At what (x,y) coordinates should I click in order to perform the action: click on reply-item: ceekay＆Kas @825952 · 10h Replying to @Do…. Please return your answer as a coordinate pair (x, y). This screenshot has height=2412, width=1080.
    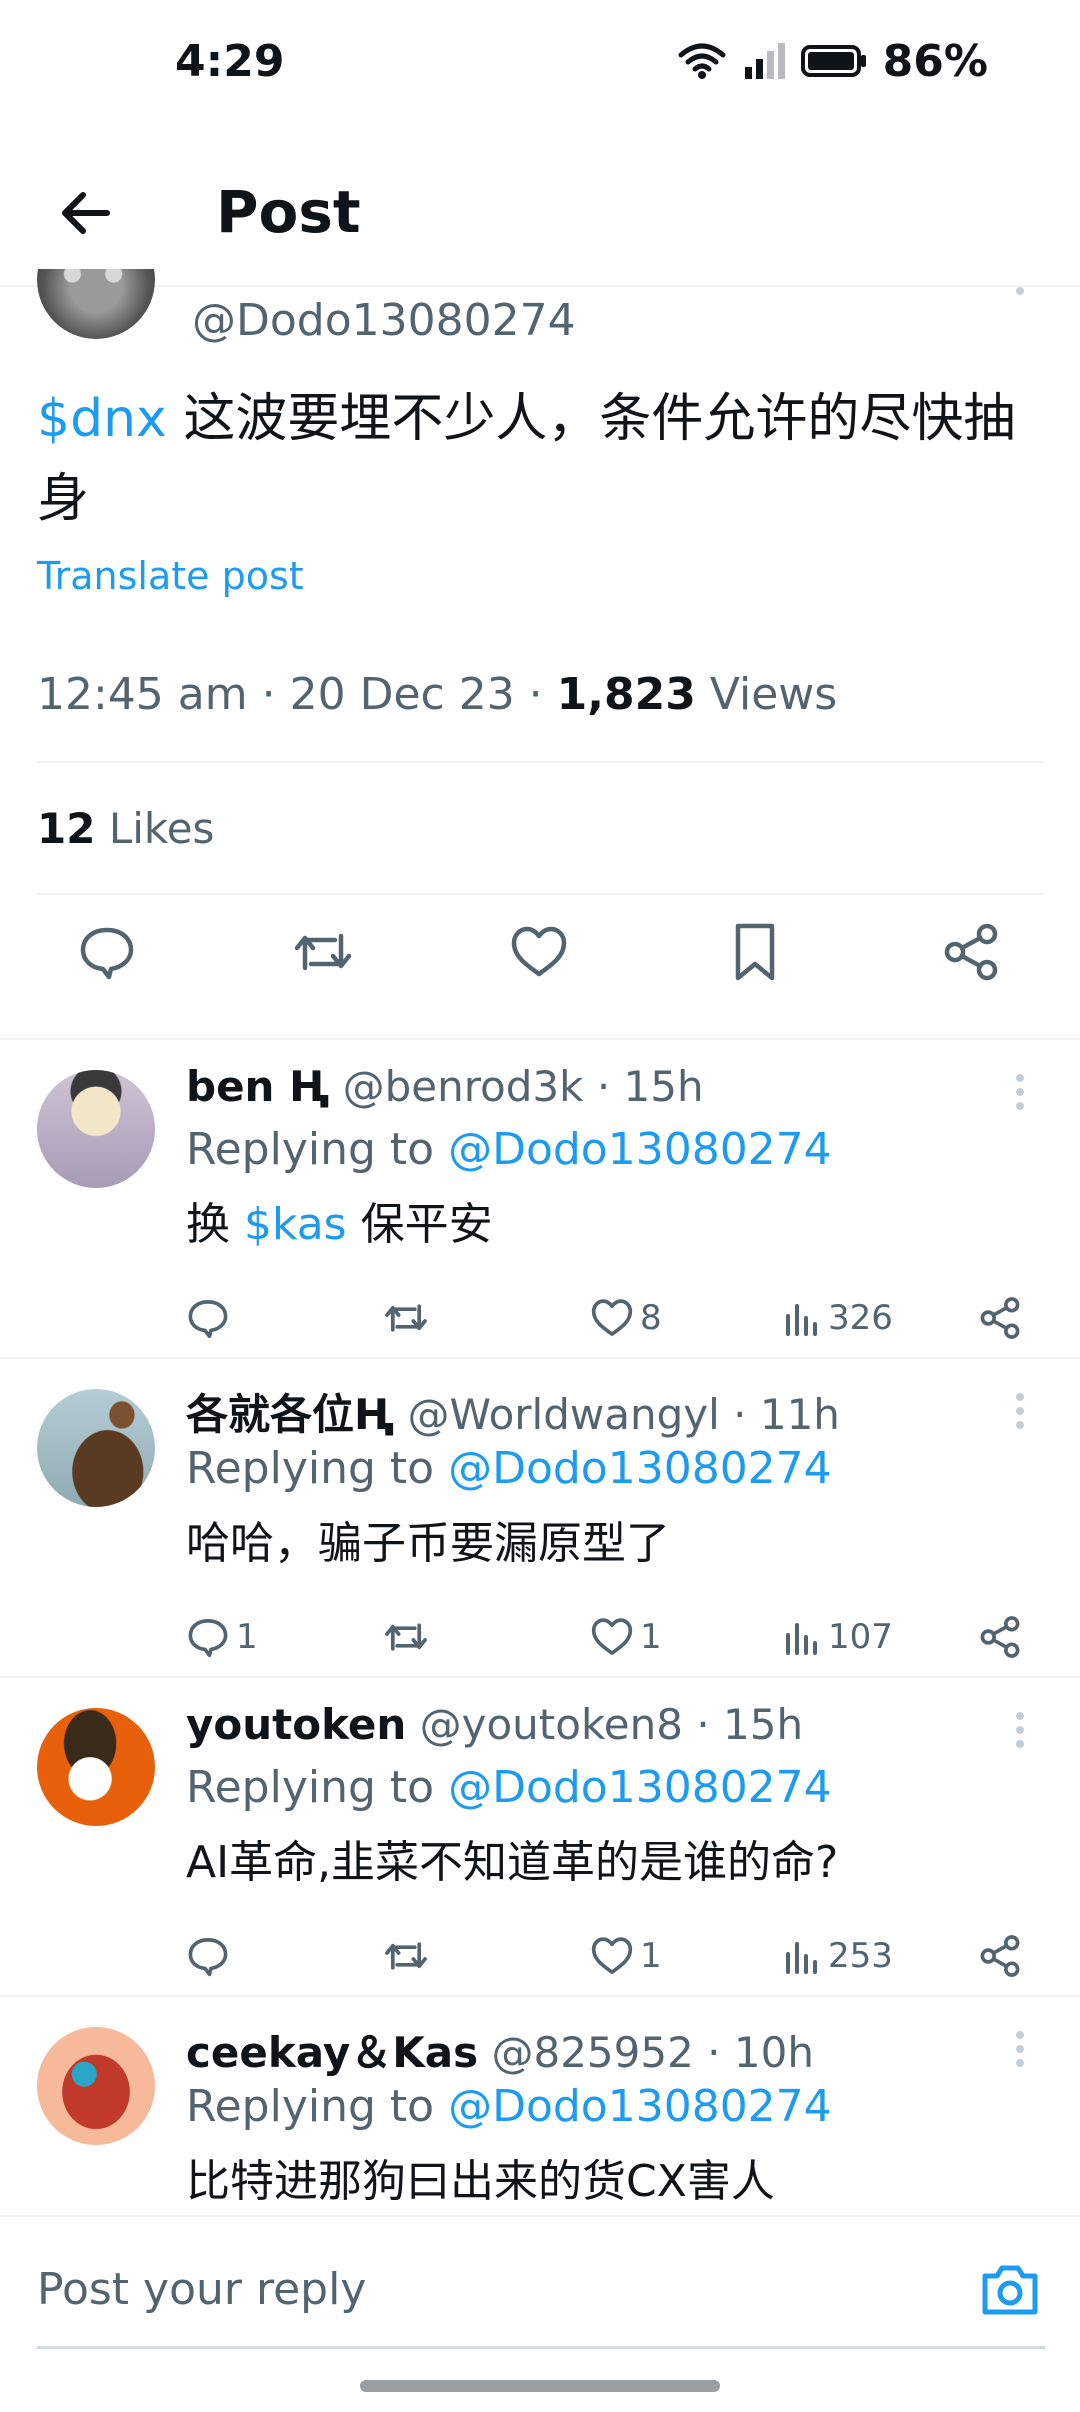
    Looking at the image, I should click on (540, 2106).